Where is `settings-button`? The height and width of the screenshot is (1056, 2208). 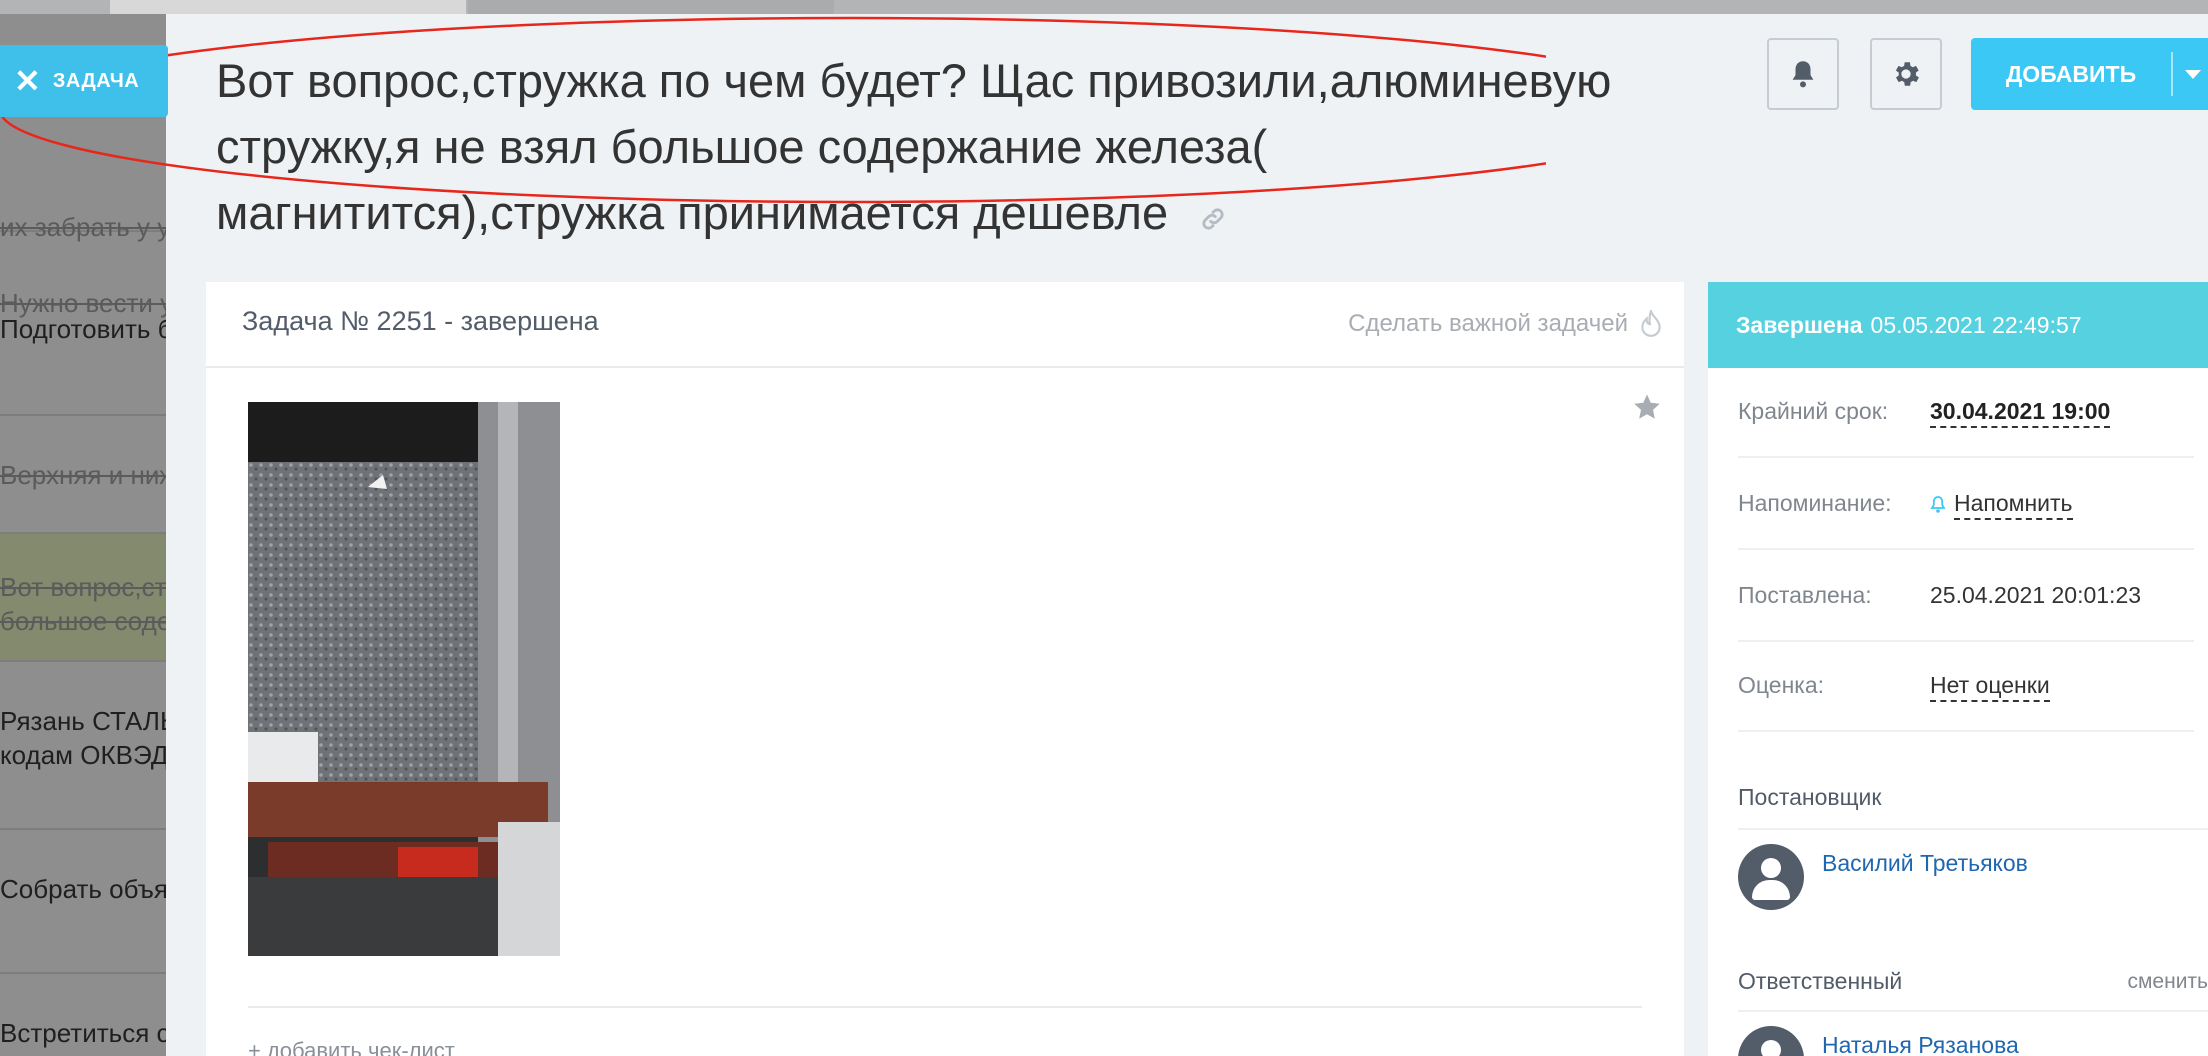
settings-button is located at coordinates (1906, 74).